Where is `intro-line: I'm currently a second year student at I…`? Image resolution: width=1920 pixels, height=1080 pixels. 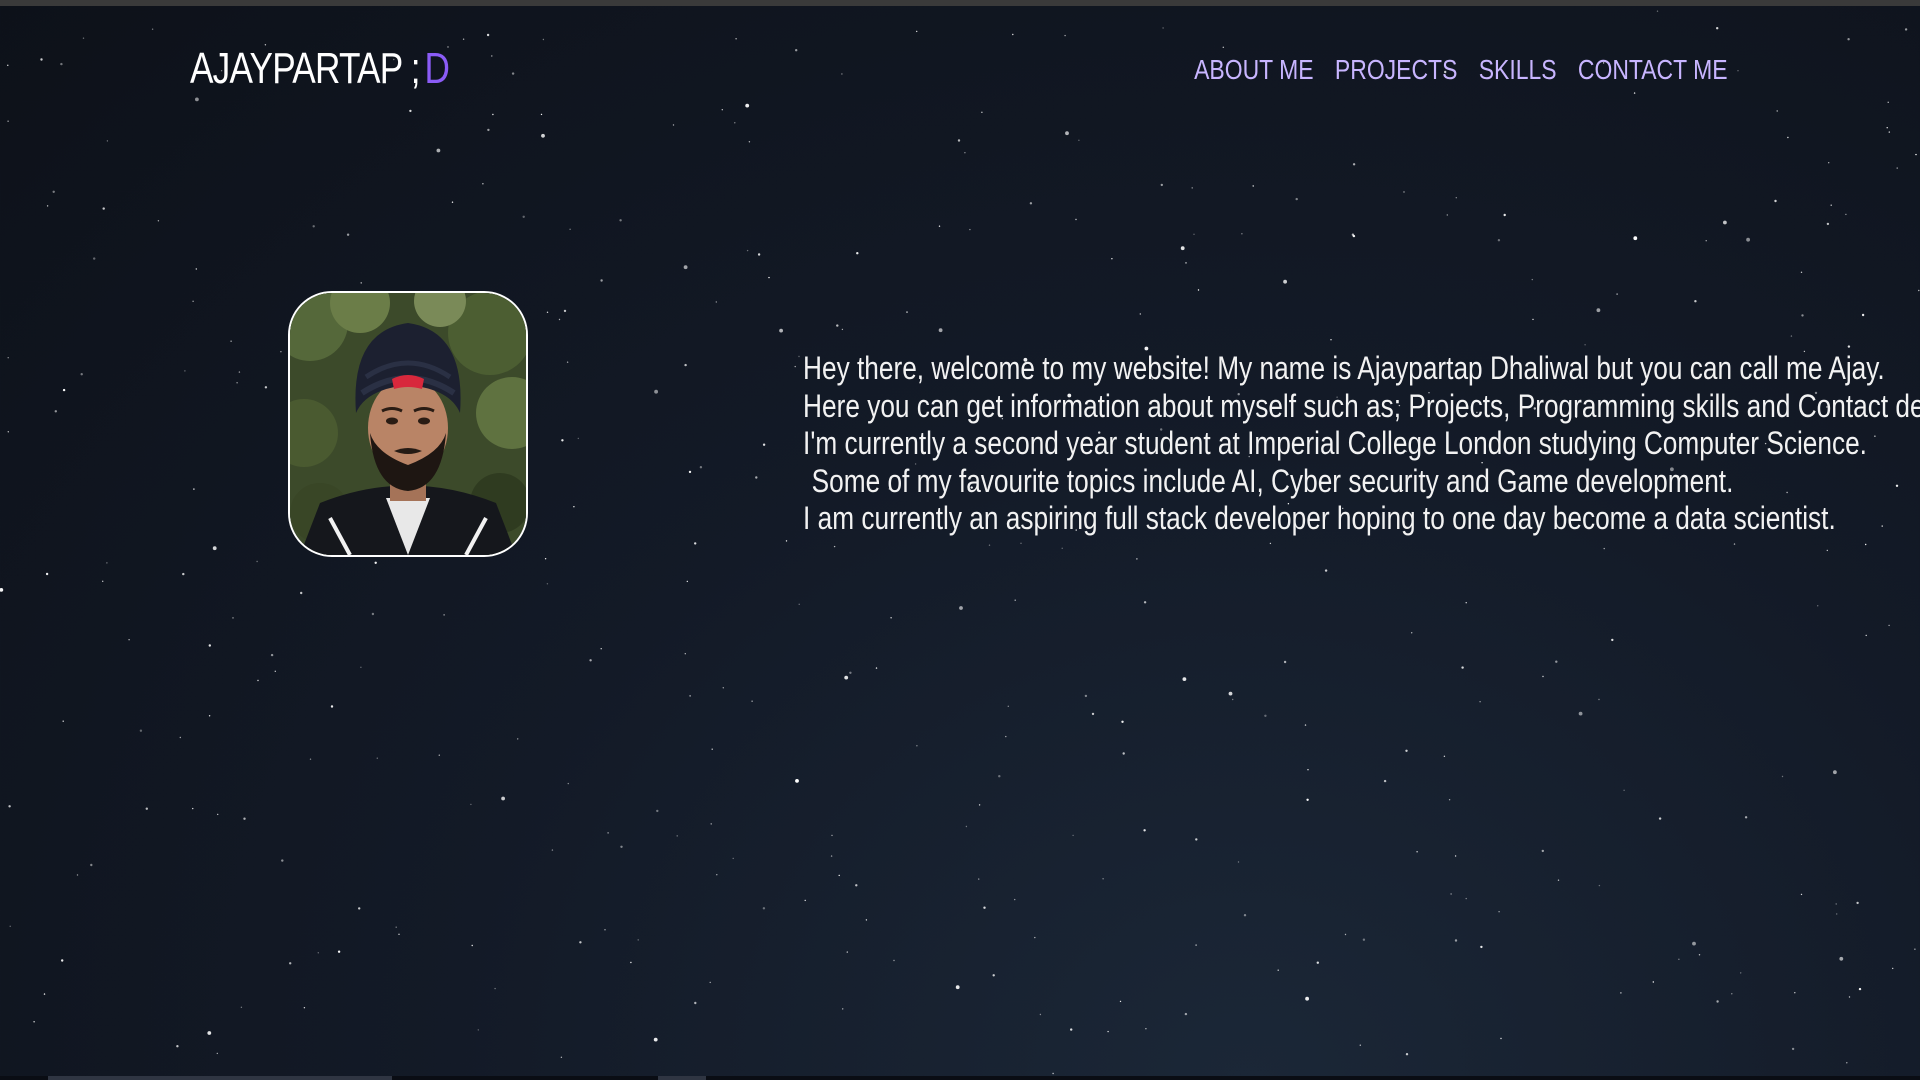 intro-line: I'm currently a second year student at I… is located at coordinates (1335, 443).